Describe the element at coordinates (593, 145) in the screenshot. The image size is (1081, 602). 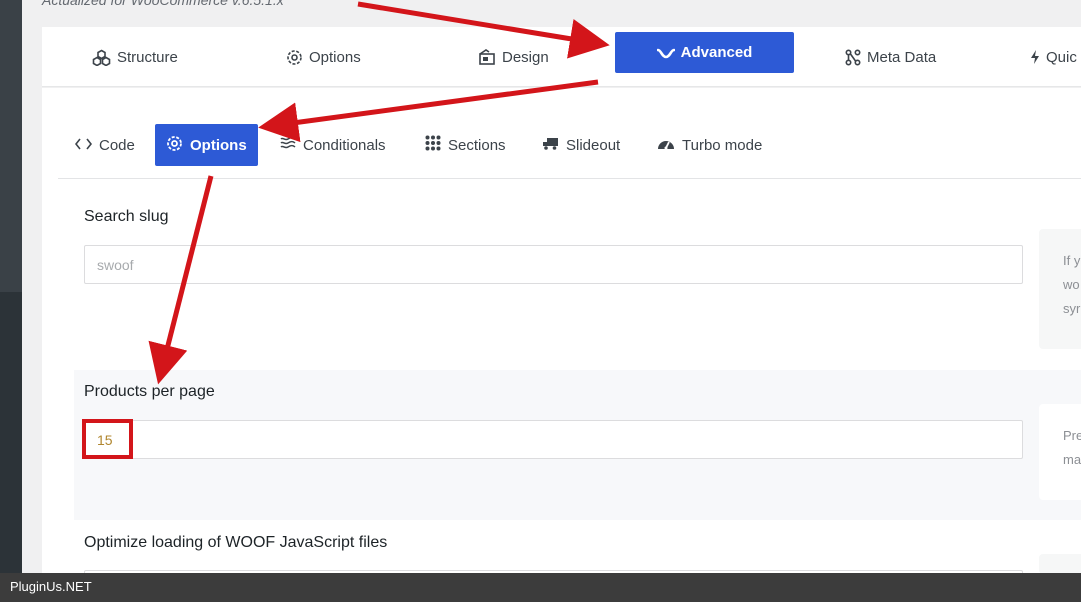
I see `subtab-slideout-label: Slideout` at that location.